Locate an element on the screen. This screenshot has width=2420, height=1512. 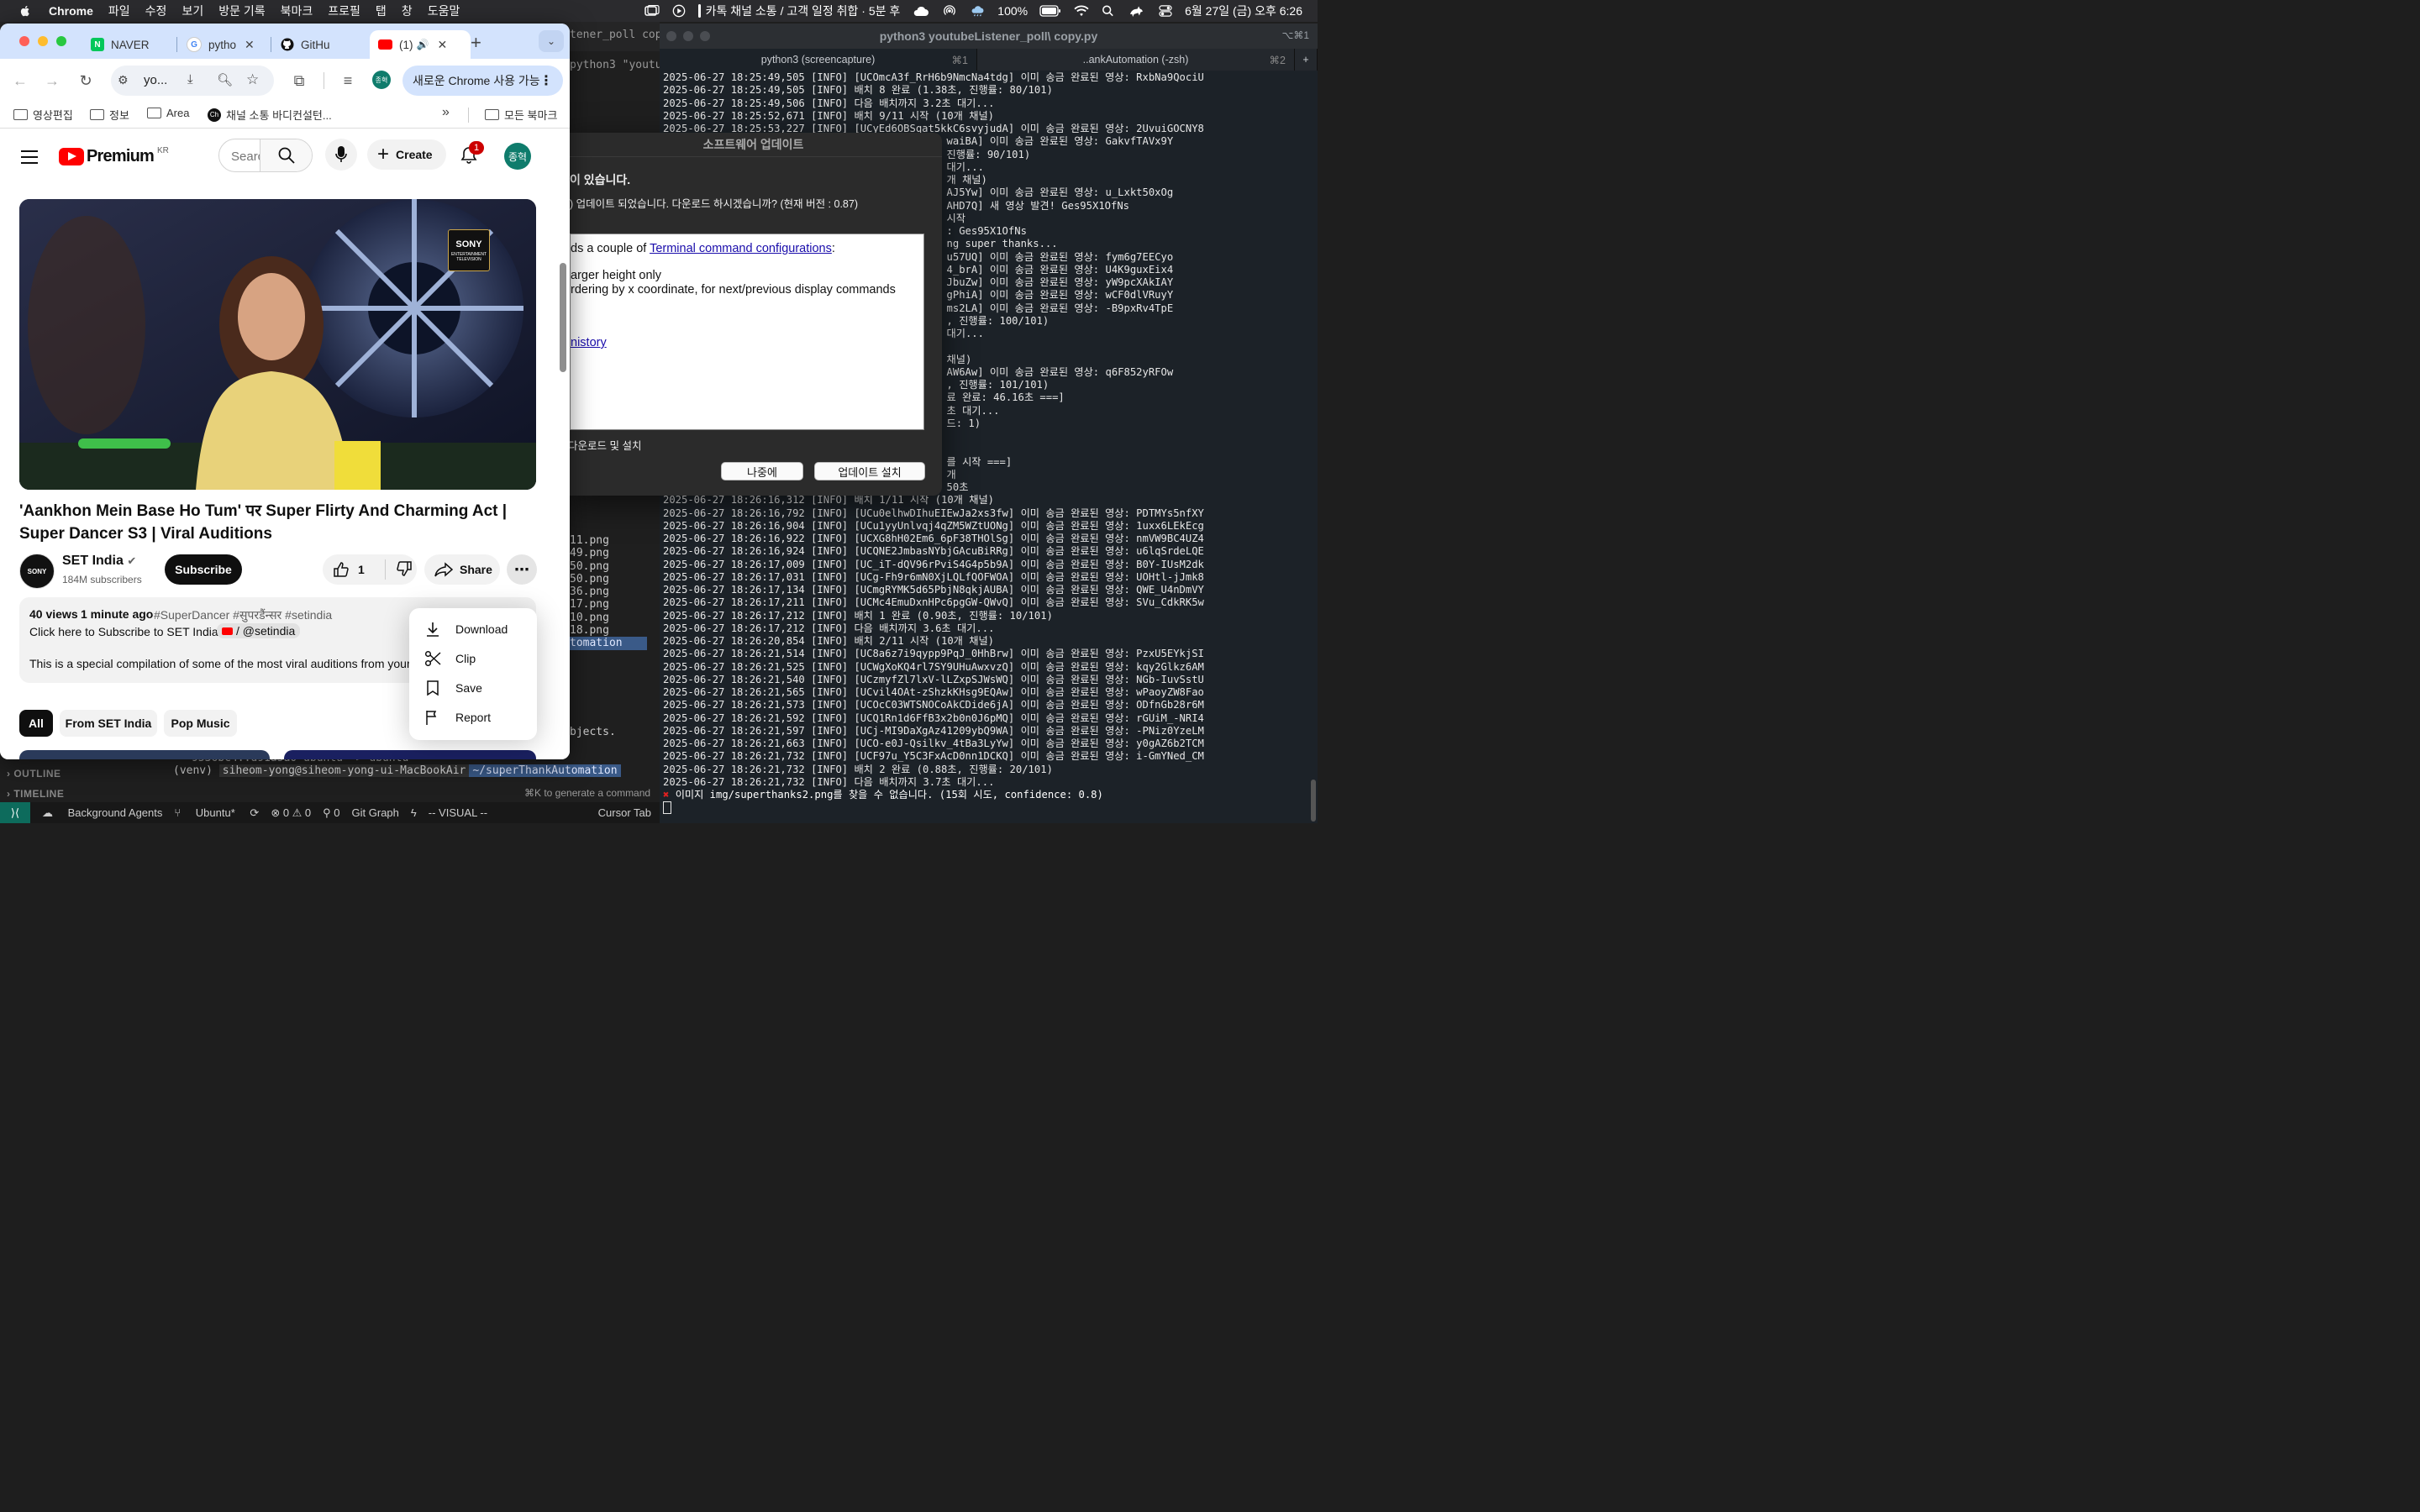
menubar-clock: 6월 27일 (금) 오후 6:26 is located at coordinates (1243, 11).